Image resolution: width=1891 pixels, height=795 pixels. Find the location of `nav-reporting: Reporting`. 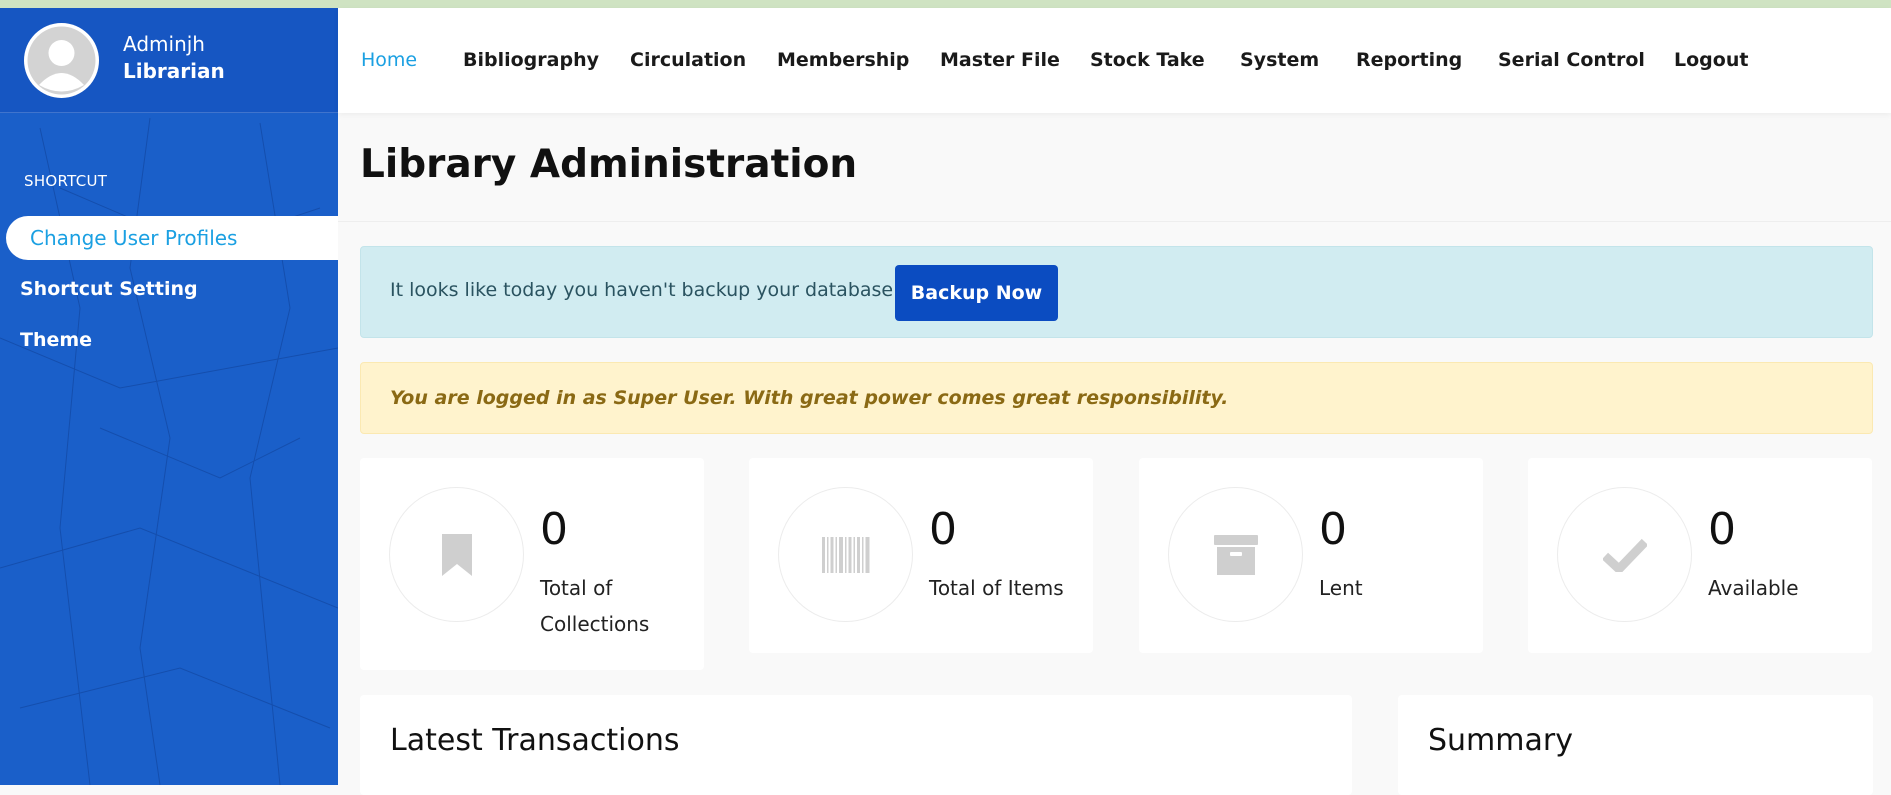

nav-reporting: Reporting is located at coordinates (1409, 60).